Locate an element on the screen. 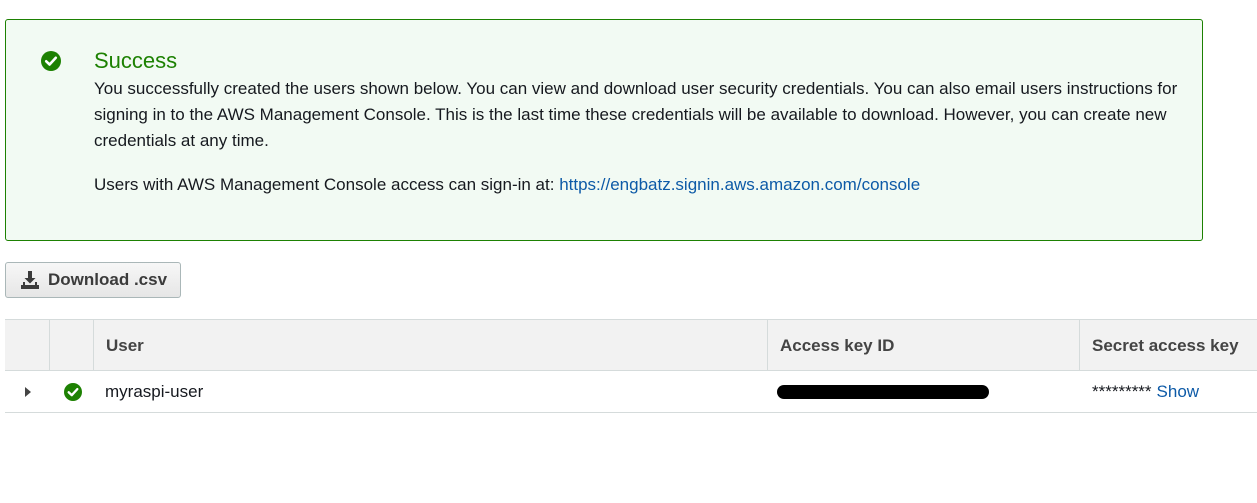 This screenshot has height=503, width=1257. caret-right-icon is located at coordinates (28, 391).